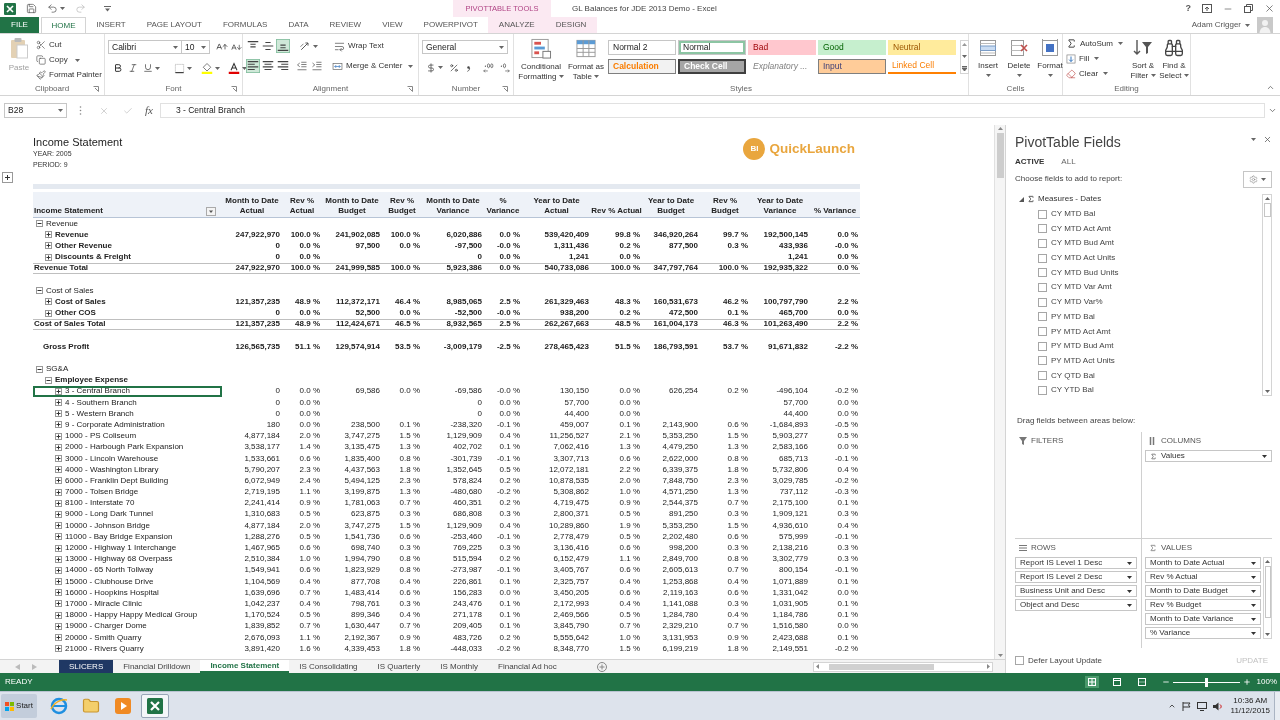 The height and width of the screenshot is (720, 1280). Describe the element at coordinates (52, 8) in the screenshot. I see `undo-icon` at that location.